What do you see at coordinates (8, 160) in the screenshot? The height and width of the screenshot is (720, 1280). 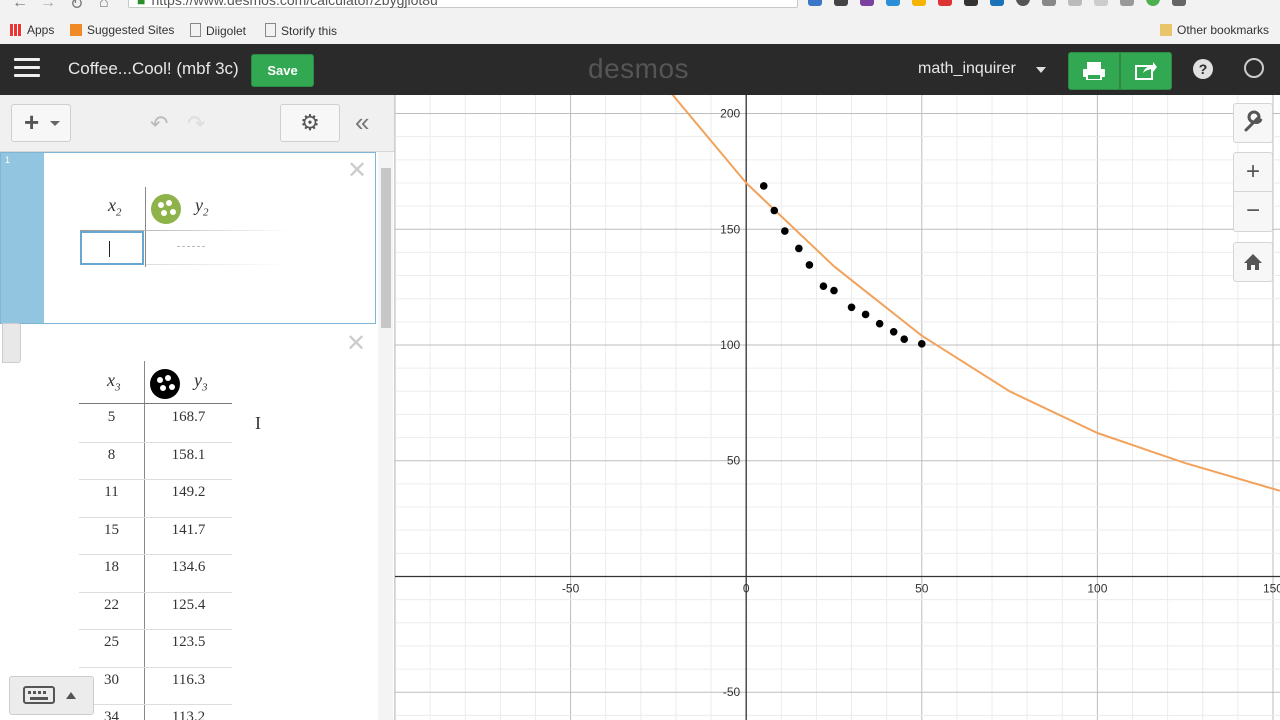 I see `expression-index: 1` at bounding box center [8, 160].